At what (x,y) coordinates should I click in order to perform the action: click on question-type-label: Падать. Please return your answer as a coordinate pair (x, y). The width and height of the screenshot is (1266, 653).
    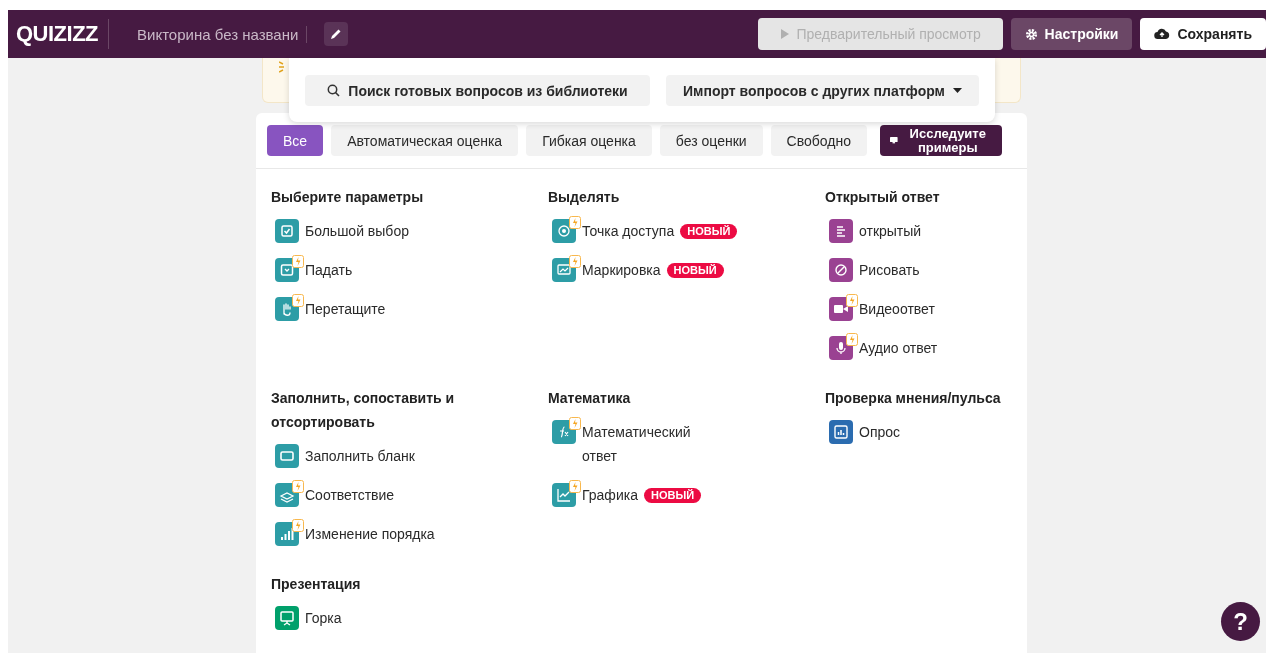
    Looking at the image, I should click on (329, 270).